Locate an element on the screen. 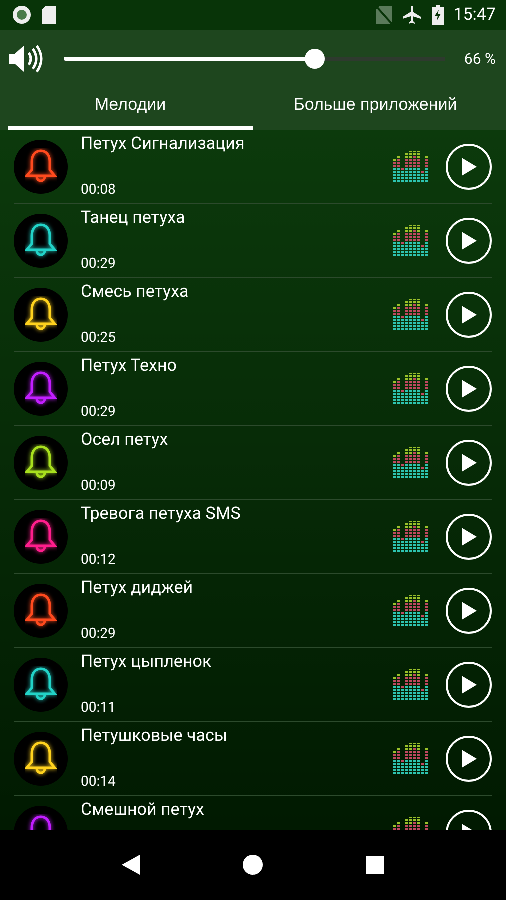 The image size is (506, 900). ringtone-title: Смешной петух is located at coordinates (143, 810).